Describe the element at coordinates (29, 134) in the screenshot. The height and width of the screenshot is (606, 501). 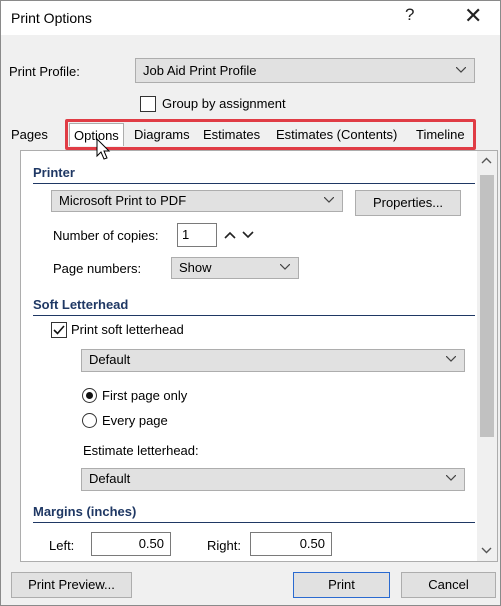
I see `tab-pages: Pages` at that location.